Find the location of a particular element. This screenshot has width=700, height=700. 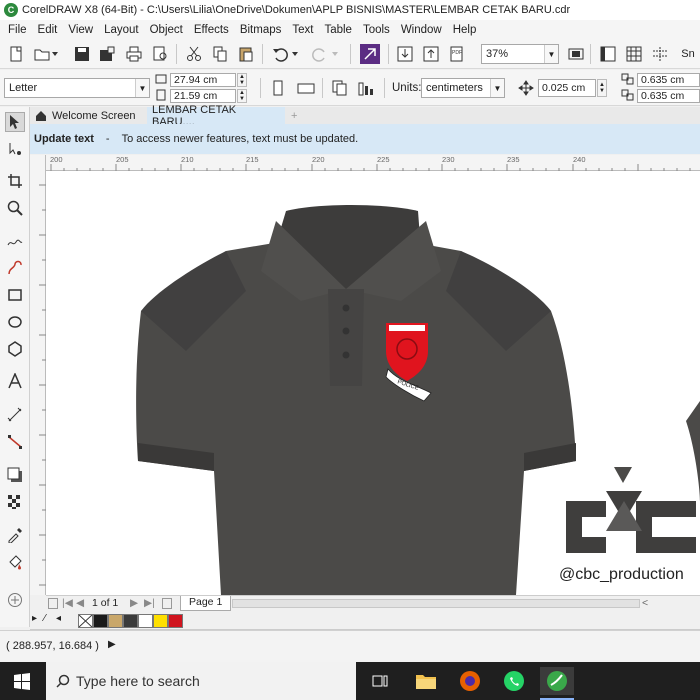

page-height-spinner: ▲ ▼ is located at coordinates (242, 96).